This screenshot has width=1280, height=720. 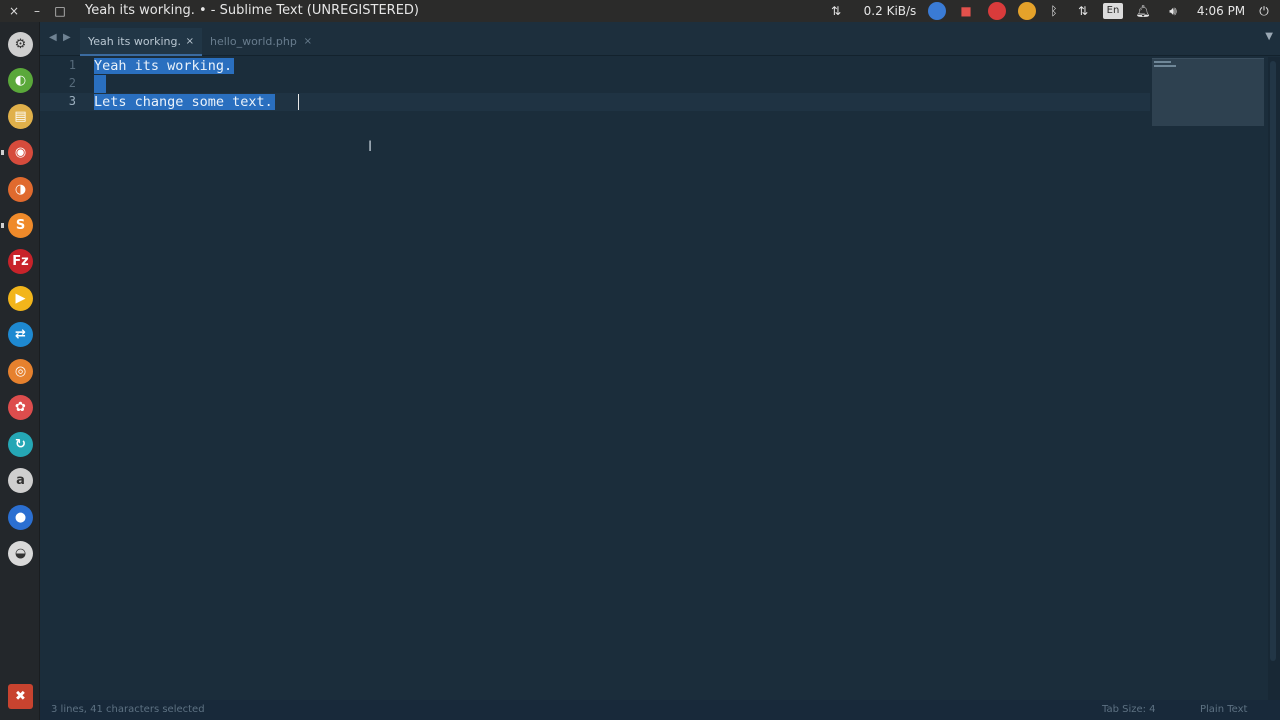 What do you see at coordinates (1273, 361) in the screenshot?
I see `scrollbar-thumb` at bounding box center [1273, 361].